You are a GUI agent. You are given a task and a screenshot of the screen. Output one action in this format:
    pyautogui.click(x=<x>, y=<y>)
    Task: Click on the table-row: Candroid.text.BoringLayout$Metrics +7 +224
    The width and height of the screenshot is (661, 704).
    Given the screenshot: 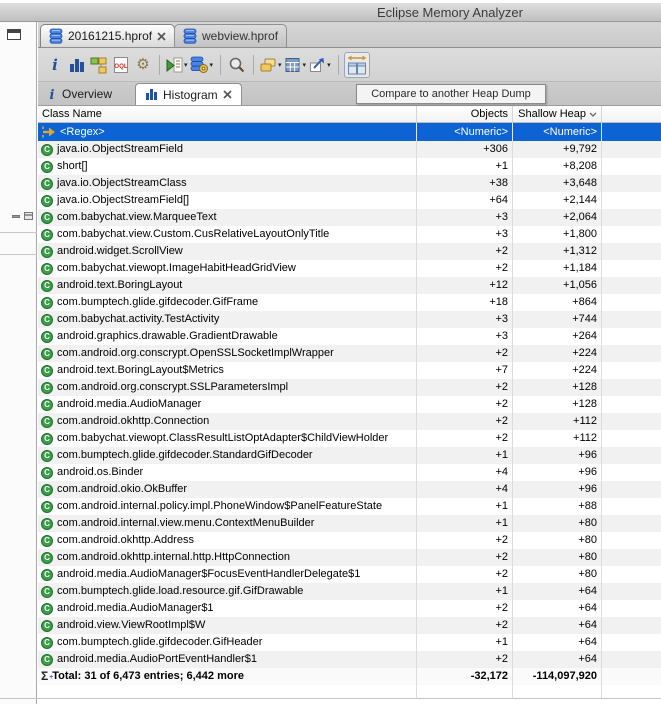 What is the action you would take?
    pyautogui.click(x=349, y=370)
    